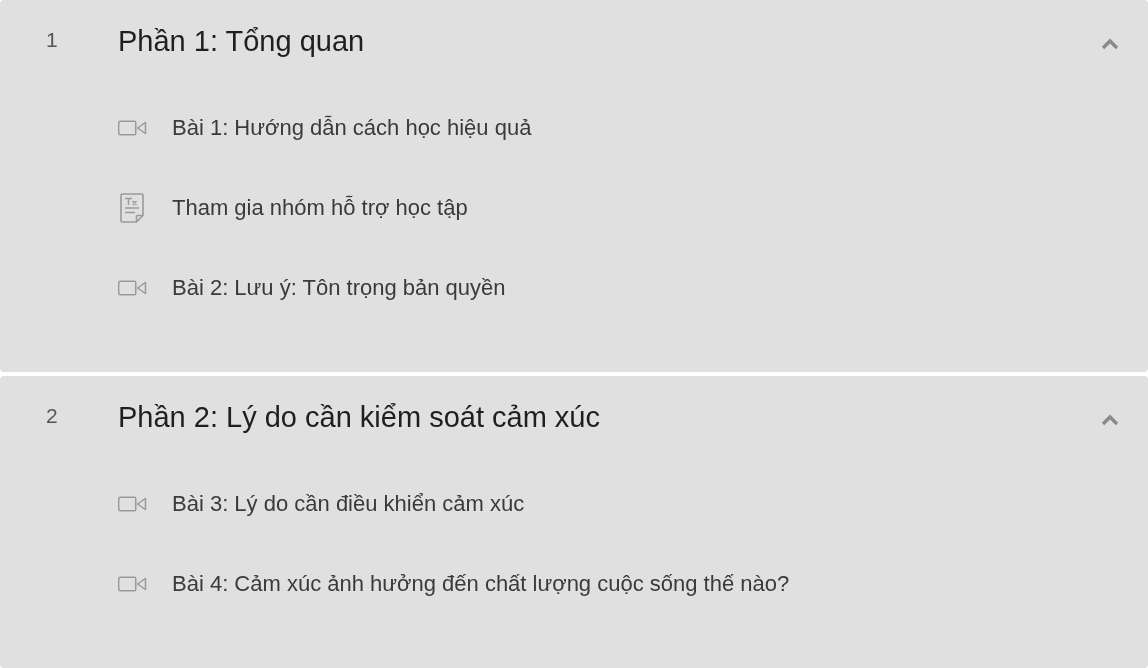  What do you see at coordinates (339, 288) in the screenshot?
I see `lesson-link: Bài 2: Lưu ý: Tôn trọng bản quyền` at bounding box center [339, 288].